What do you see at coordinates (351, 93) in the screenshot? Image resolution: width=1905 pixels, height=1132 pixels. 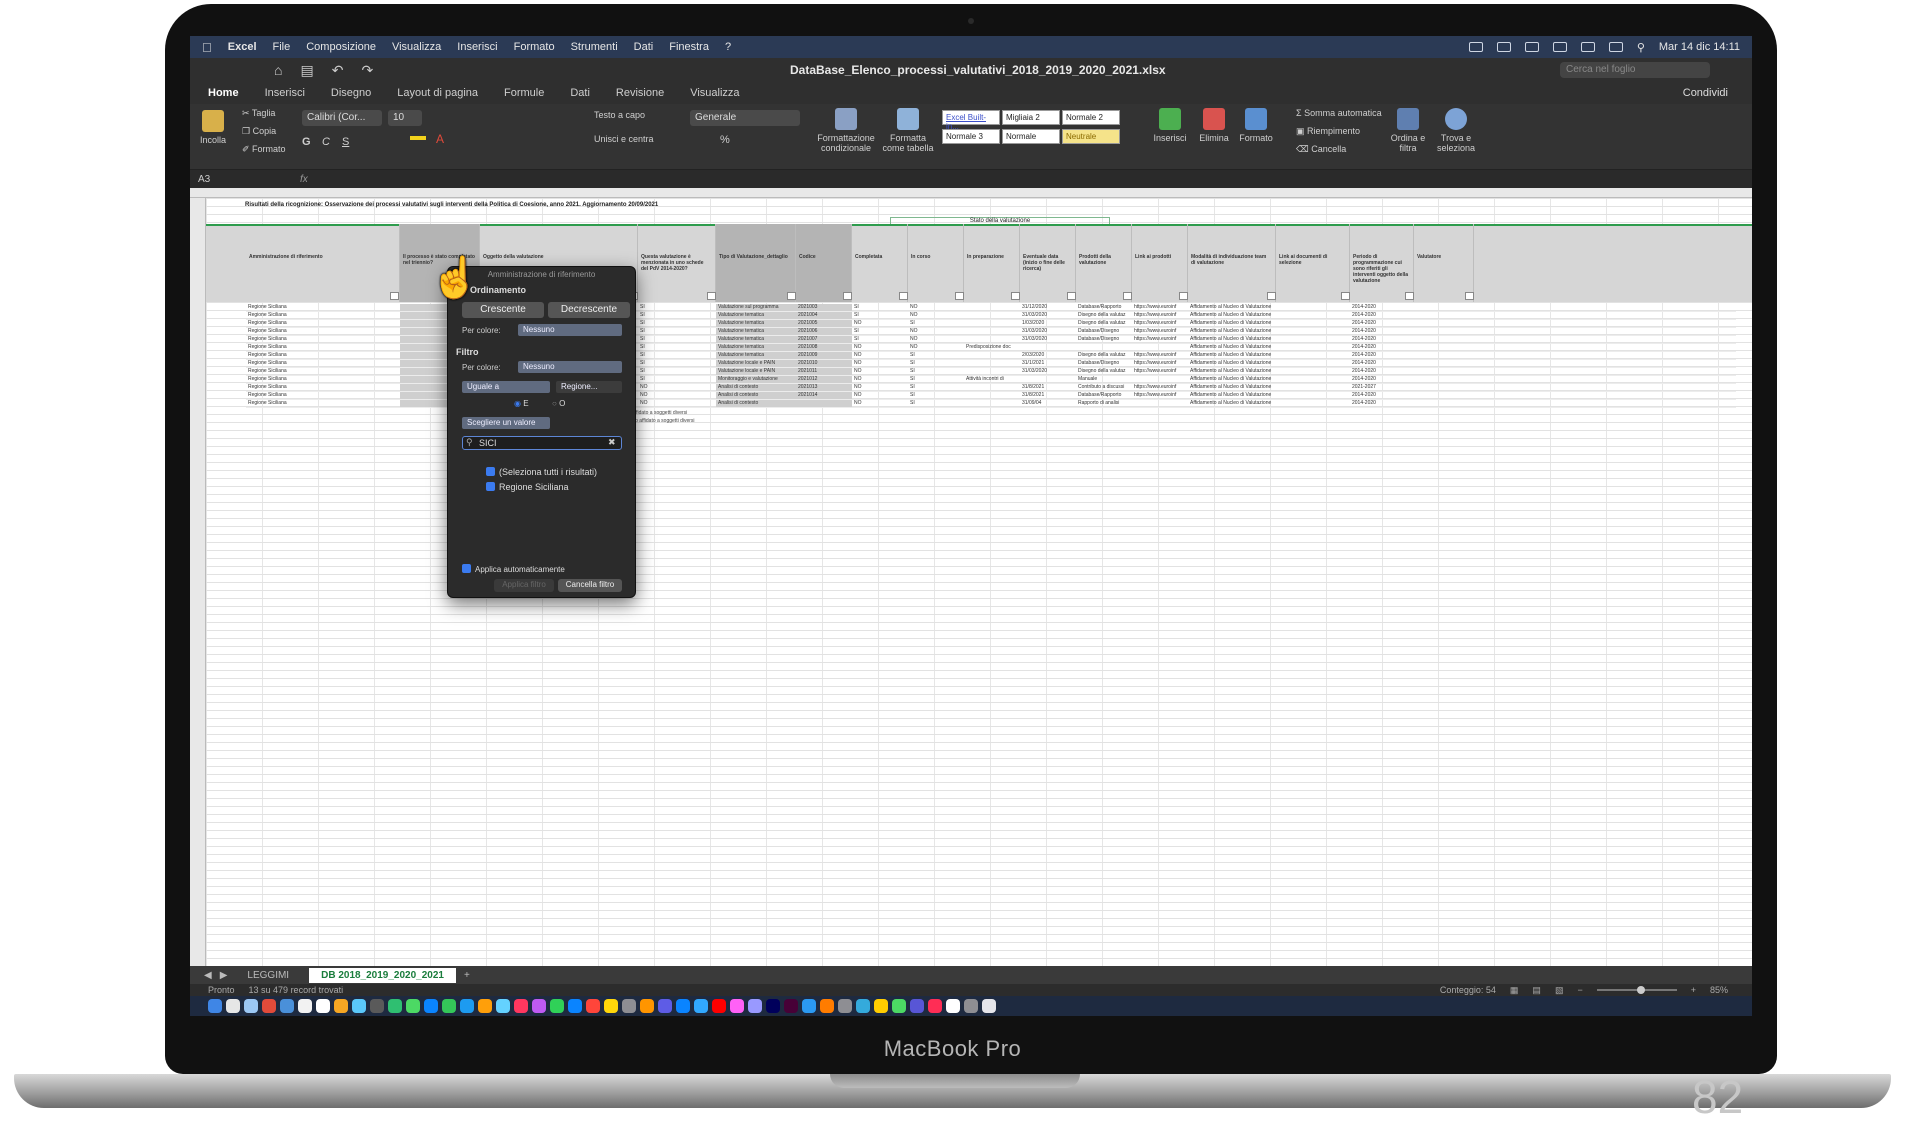 I see `tab-disegno: Disegno` at bounding box center [351, 93].